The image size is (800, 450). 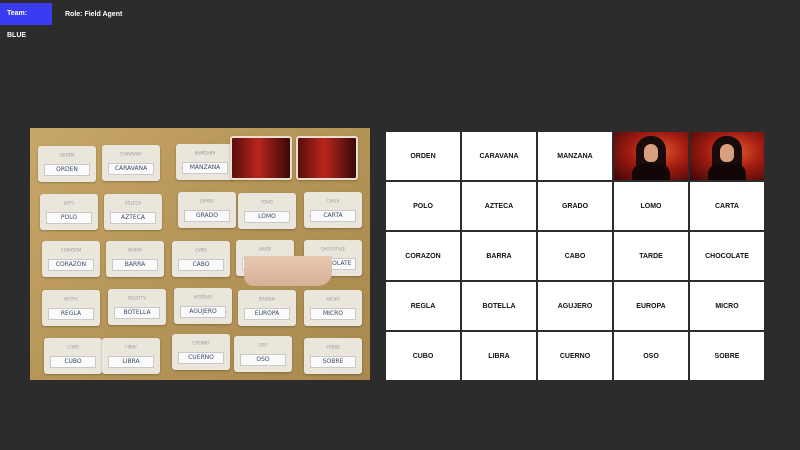 What do you see at coordinates (135, 265) in the screenshot?
I see `photo-card-word: BARRA` at bounding box center [135, 265].